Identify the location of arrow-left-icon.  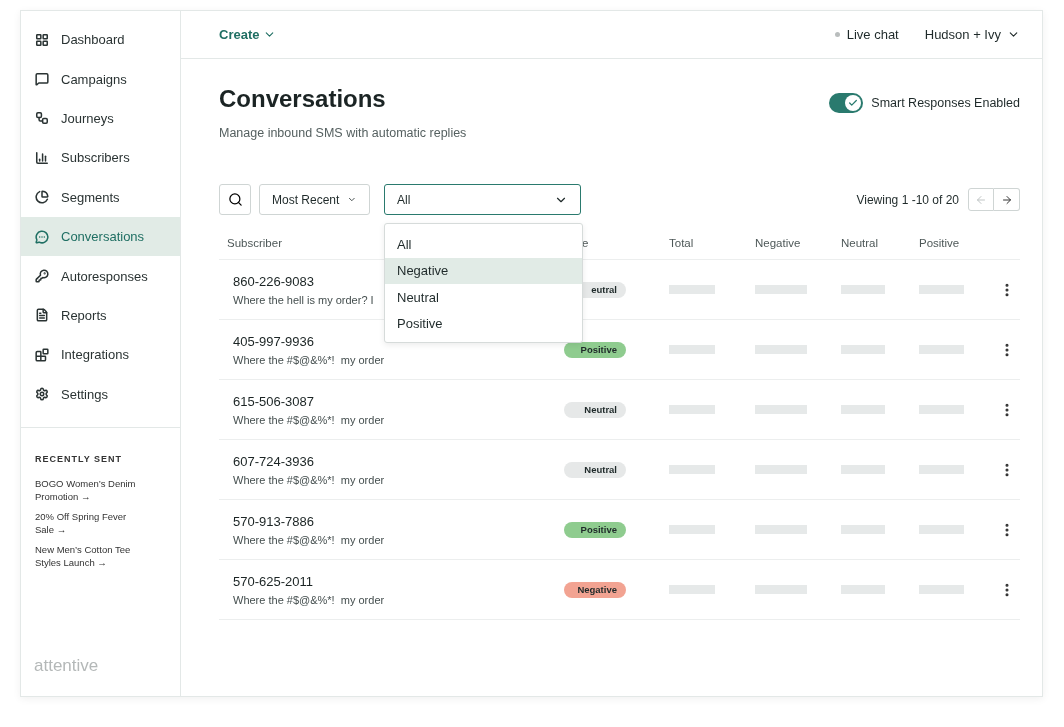
(981, 199).